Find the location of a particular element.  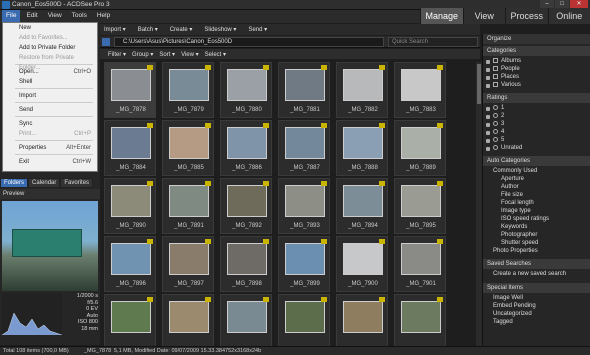

thumbnail-tile: _MG_7888 is located at coordinates (362, 148).